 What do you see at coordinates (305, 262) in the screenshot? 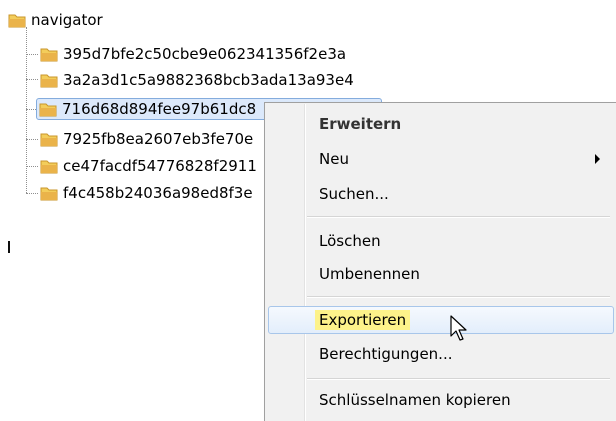
I see `menu-icon-gutter` at bounding box center [305, 262].